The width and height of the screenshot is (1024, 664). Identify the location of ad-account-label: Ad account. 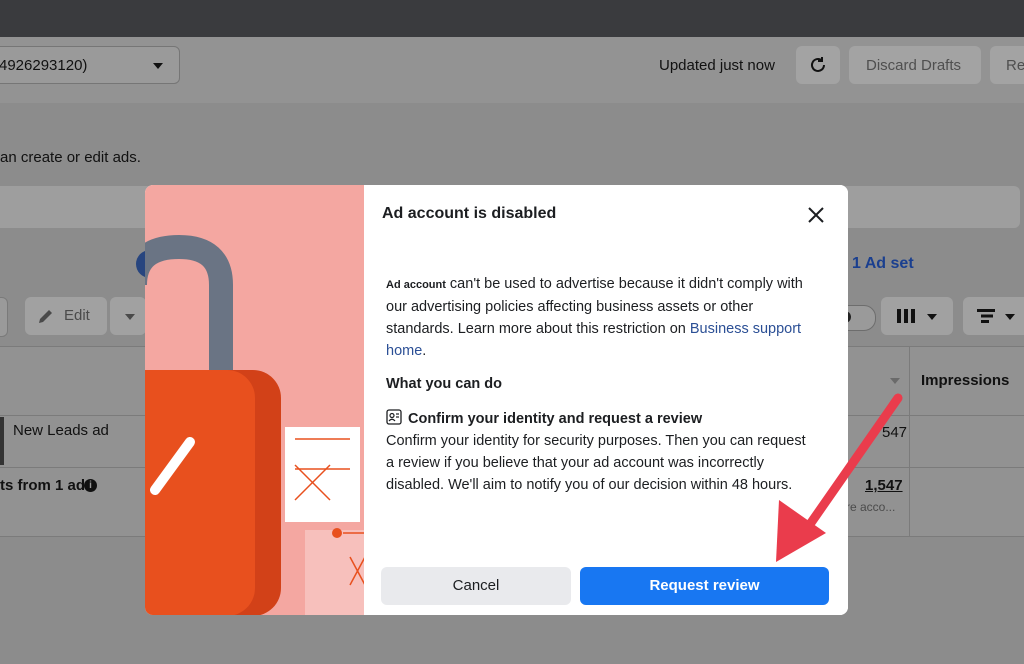
(416, 285).